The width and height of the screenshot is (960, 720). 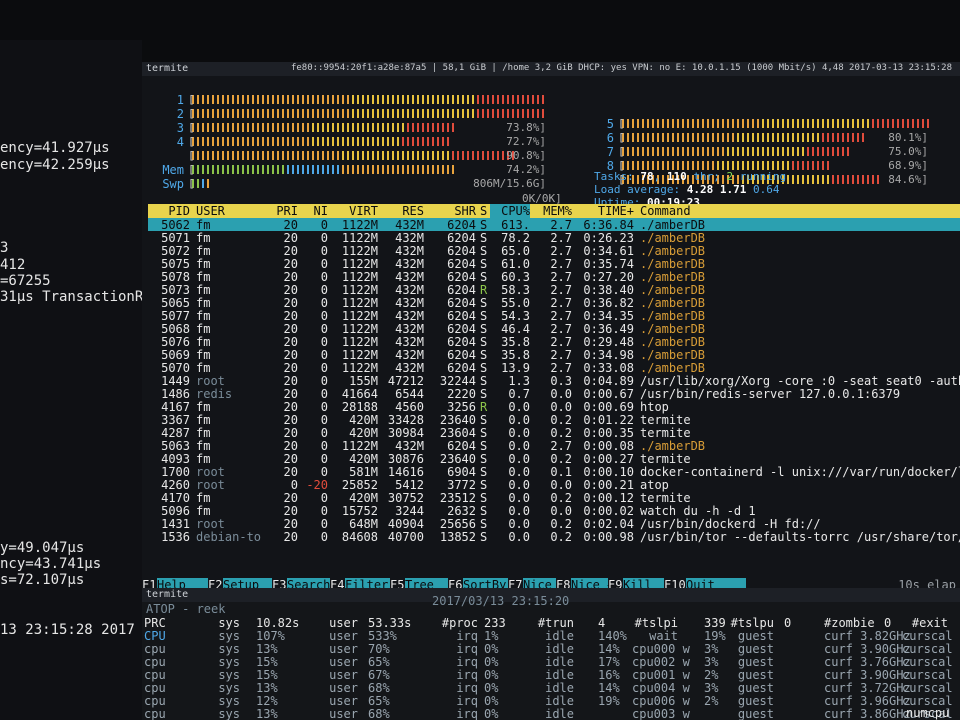 I want to click on column-header-time: TIME+, so click(x=604, y=211).